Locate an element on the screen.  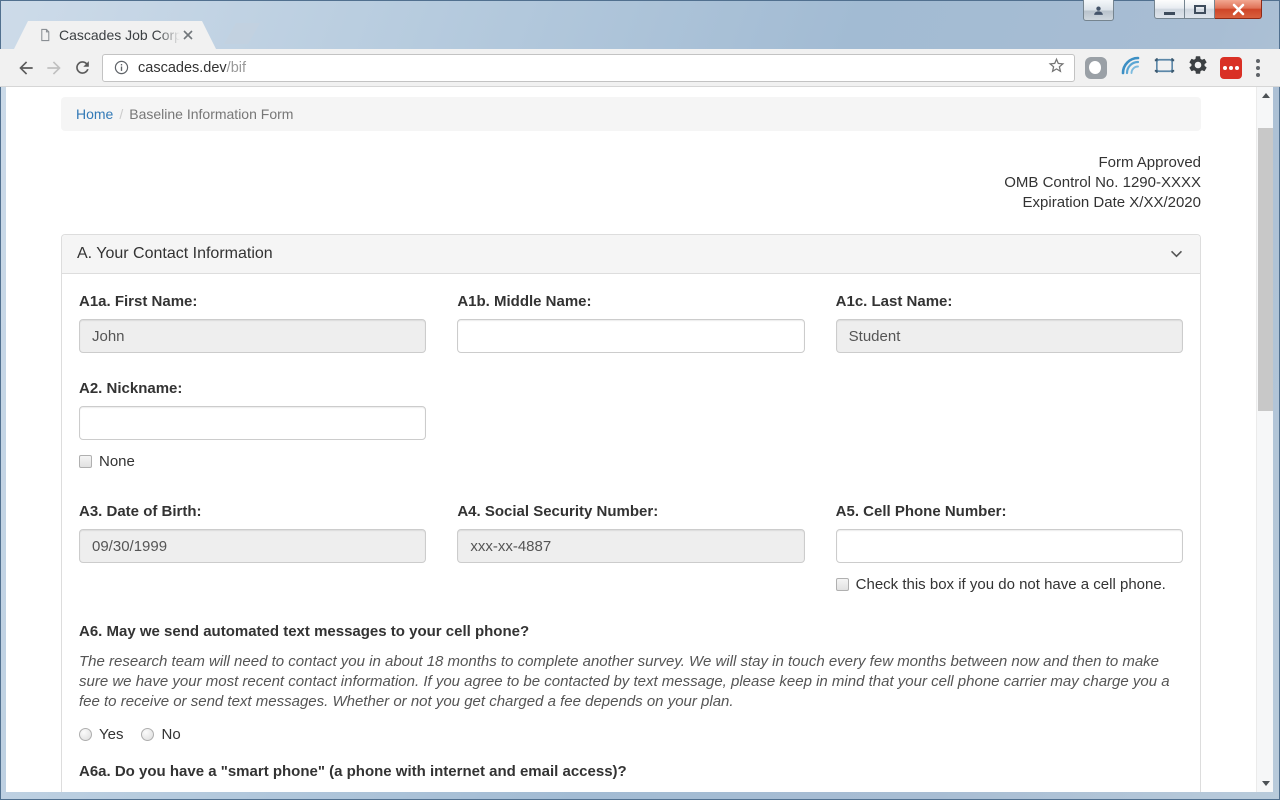
cell-phone-input is located at coordinates (1009, 546).